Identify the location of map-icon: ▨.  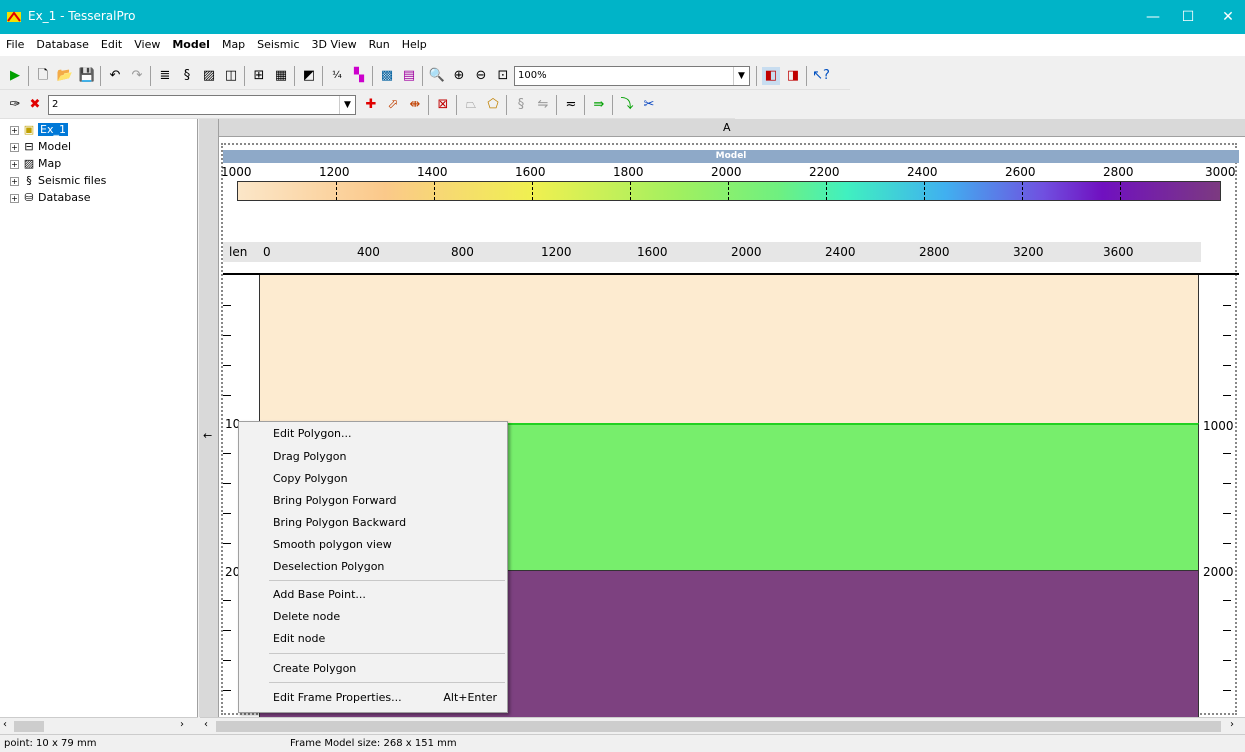
(29, 163).